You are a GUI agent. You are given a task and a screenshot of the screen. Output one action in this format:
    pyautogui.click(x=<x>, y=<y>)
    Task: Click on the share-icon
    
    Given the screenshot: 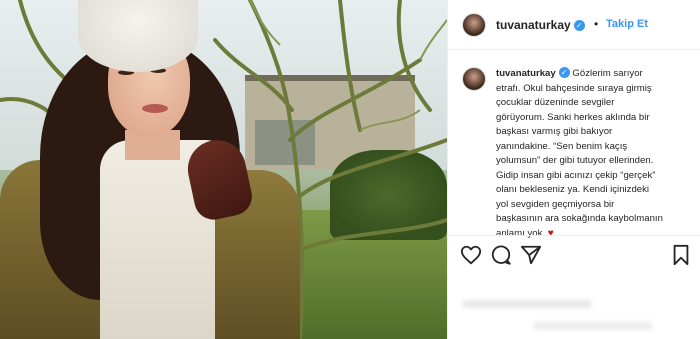 What is the action you would take?
    pyautogui.click(x=531, y=255)
    